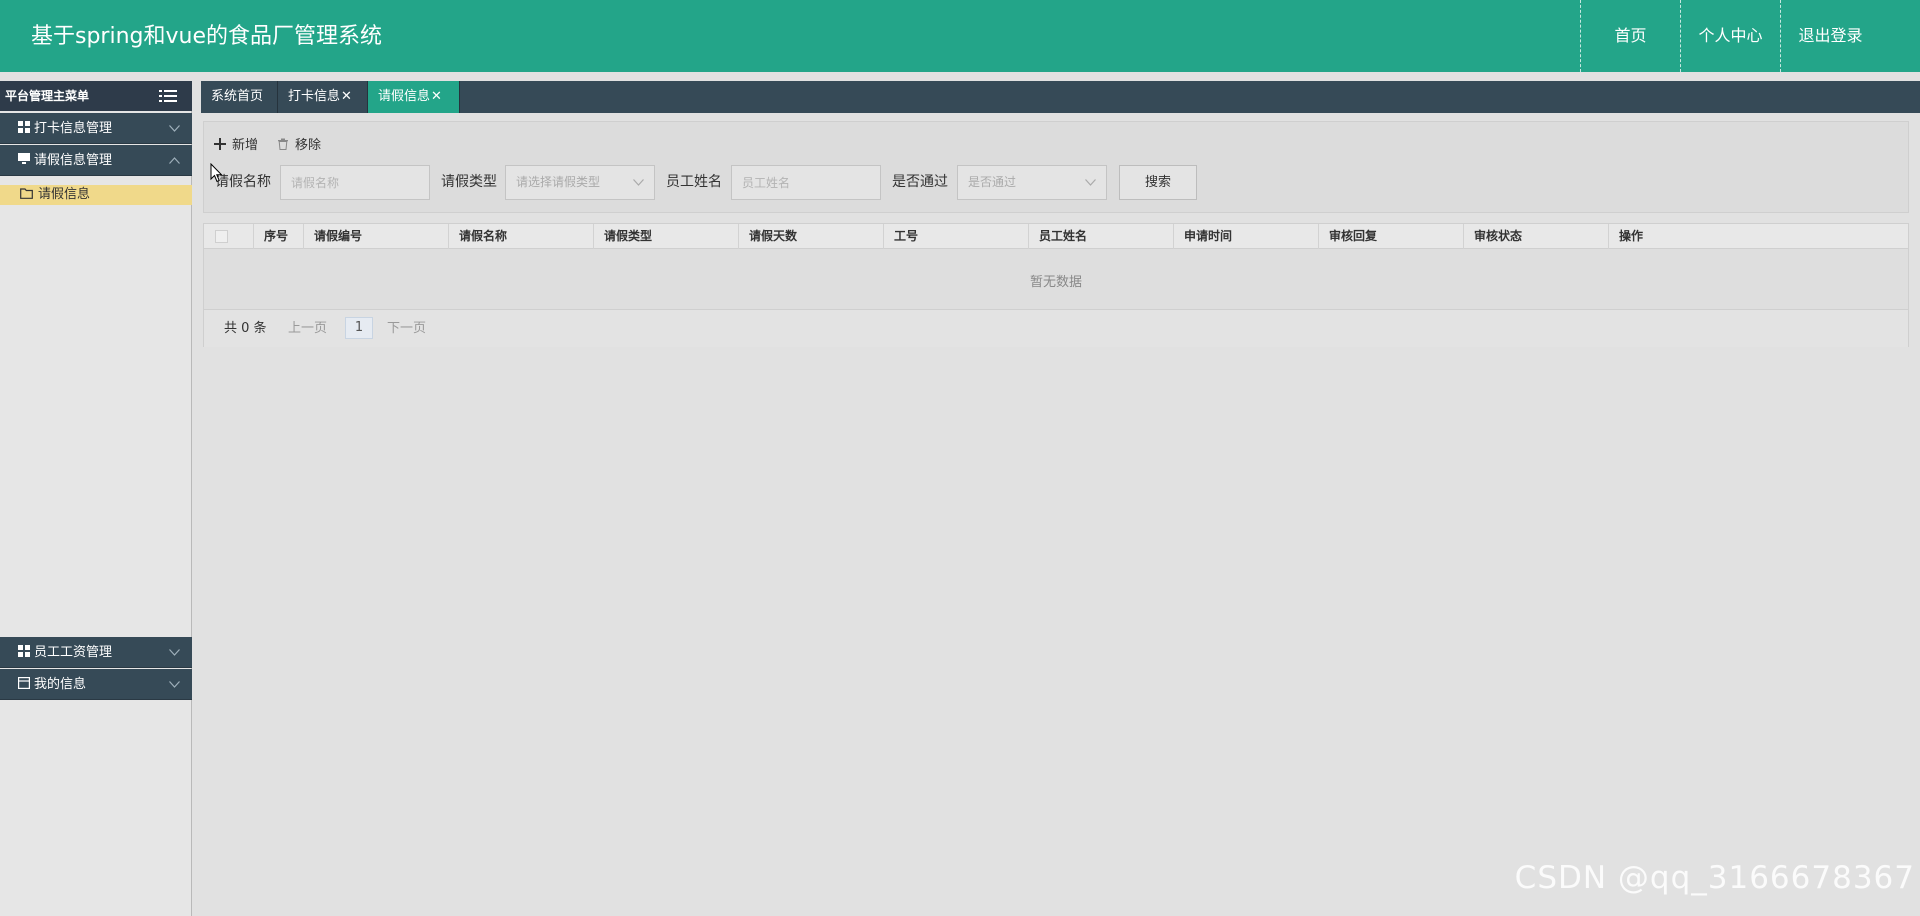 This screenshot has width=1920, height=916. I want to click on leave-type-label: 请假类型, so click(469, 182).